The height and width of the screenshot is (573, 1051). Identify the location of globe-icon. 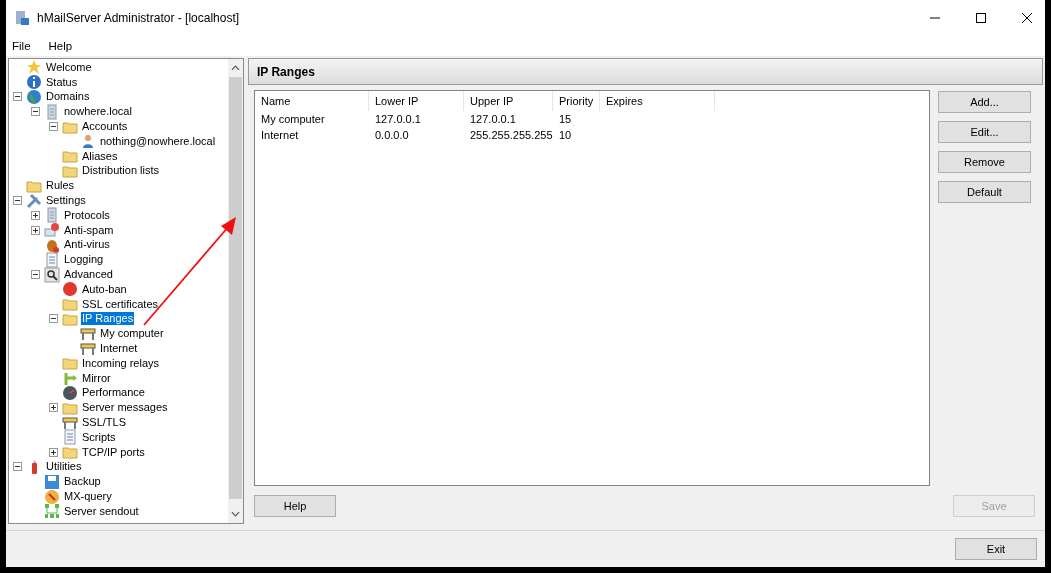
(34, 97).